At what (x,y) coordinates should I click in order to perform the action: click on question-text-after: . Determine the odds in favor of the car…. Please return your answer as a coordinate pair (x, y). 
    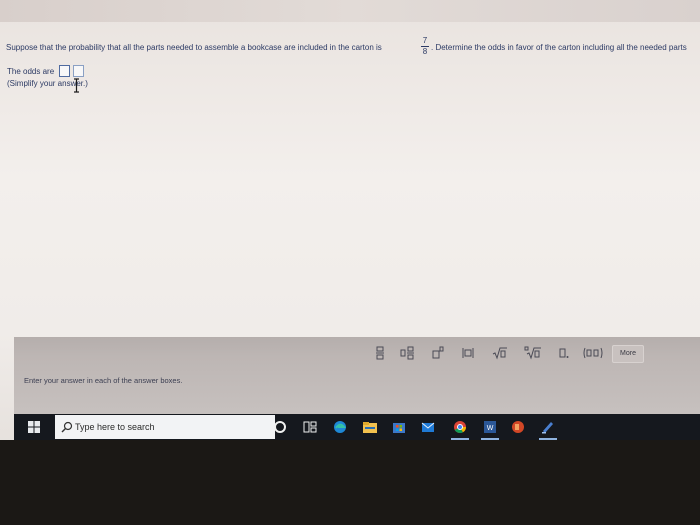
    Looking at the image, I should click on (559, 47).